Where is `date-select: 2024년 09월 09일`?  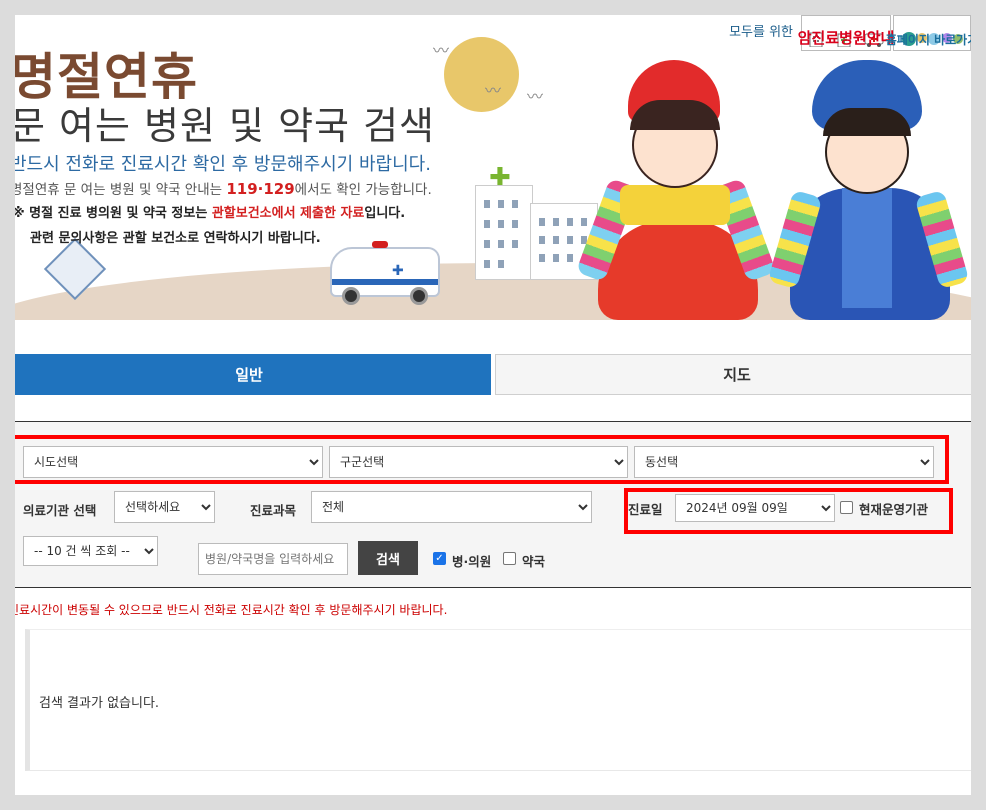 date-select: 2024년 09월 09일 is located at coordinates (755, 508).